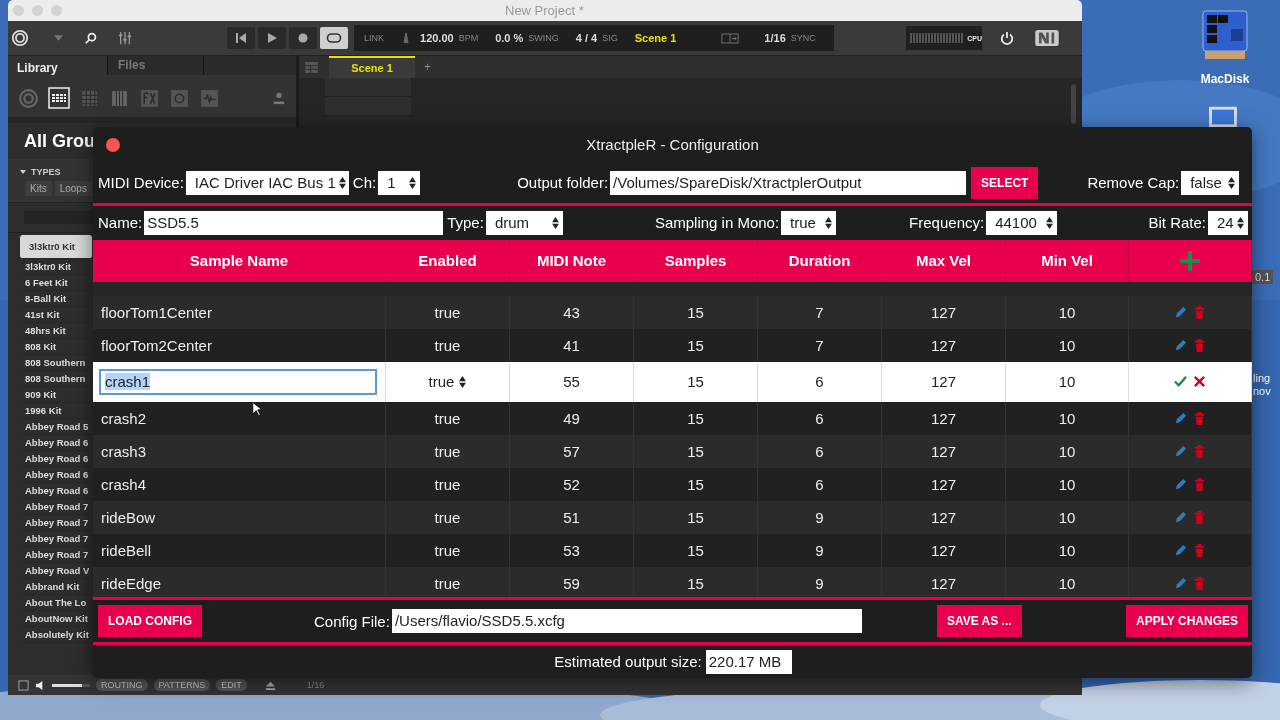  I want to click on kit-list-item: 1996 Kit, so click(56, 411).